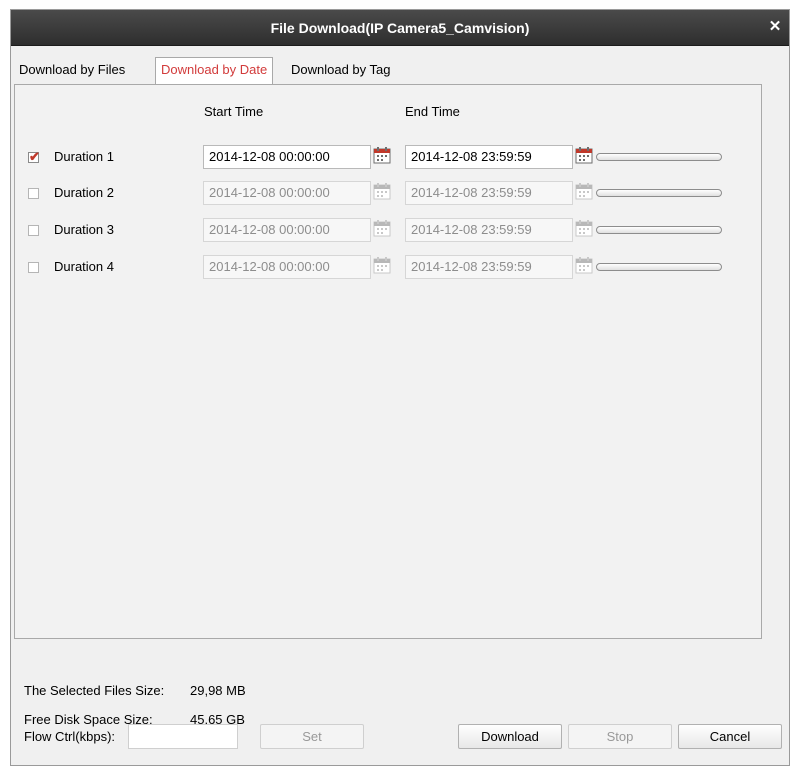  I want to click on close-icon: ✕, so click(775, 27).